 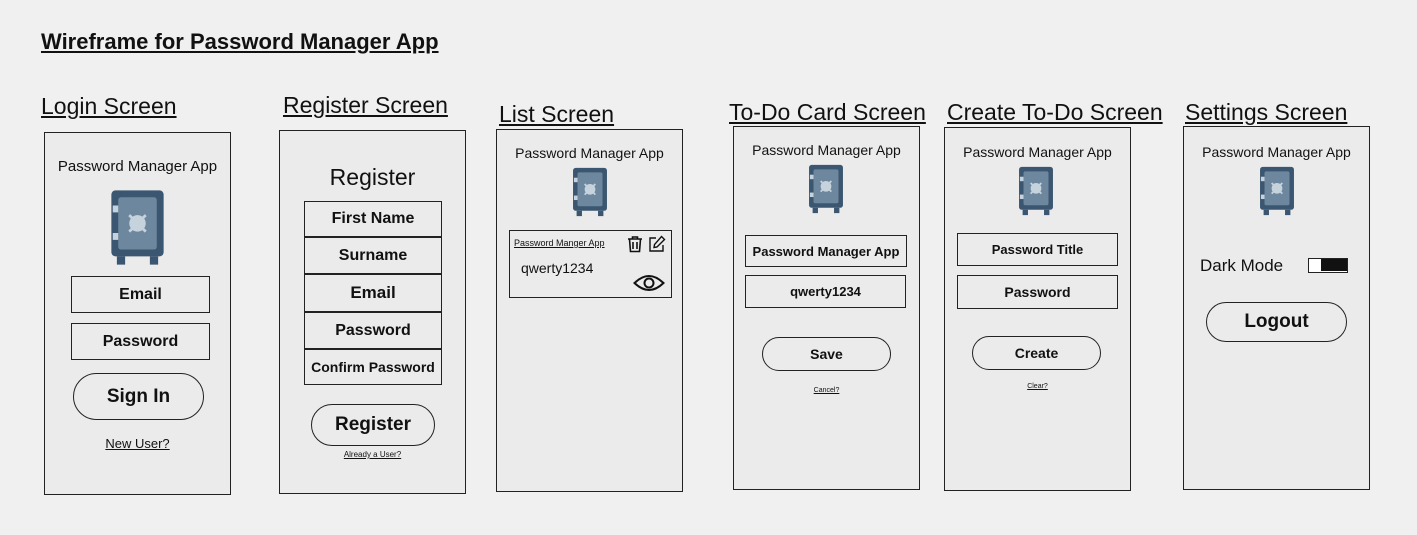 What do you see at coordinates (826, 251) in the screenshot?
I see `title-field: Password Manager App` at bounding box center [826, 251].